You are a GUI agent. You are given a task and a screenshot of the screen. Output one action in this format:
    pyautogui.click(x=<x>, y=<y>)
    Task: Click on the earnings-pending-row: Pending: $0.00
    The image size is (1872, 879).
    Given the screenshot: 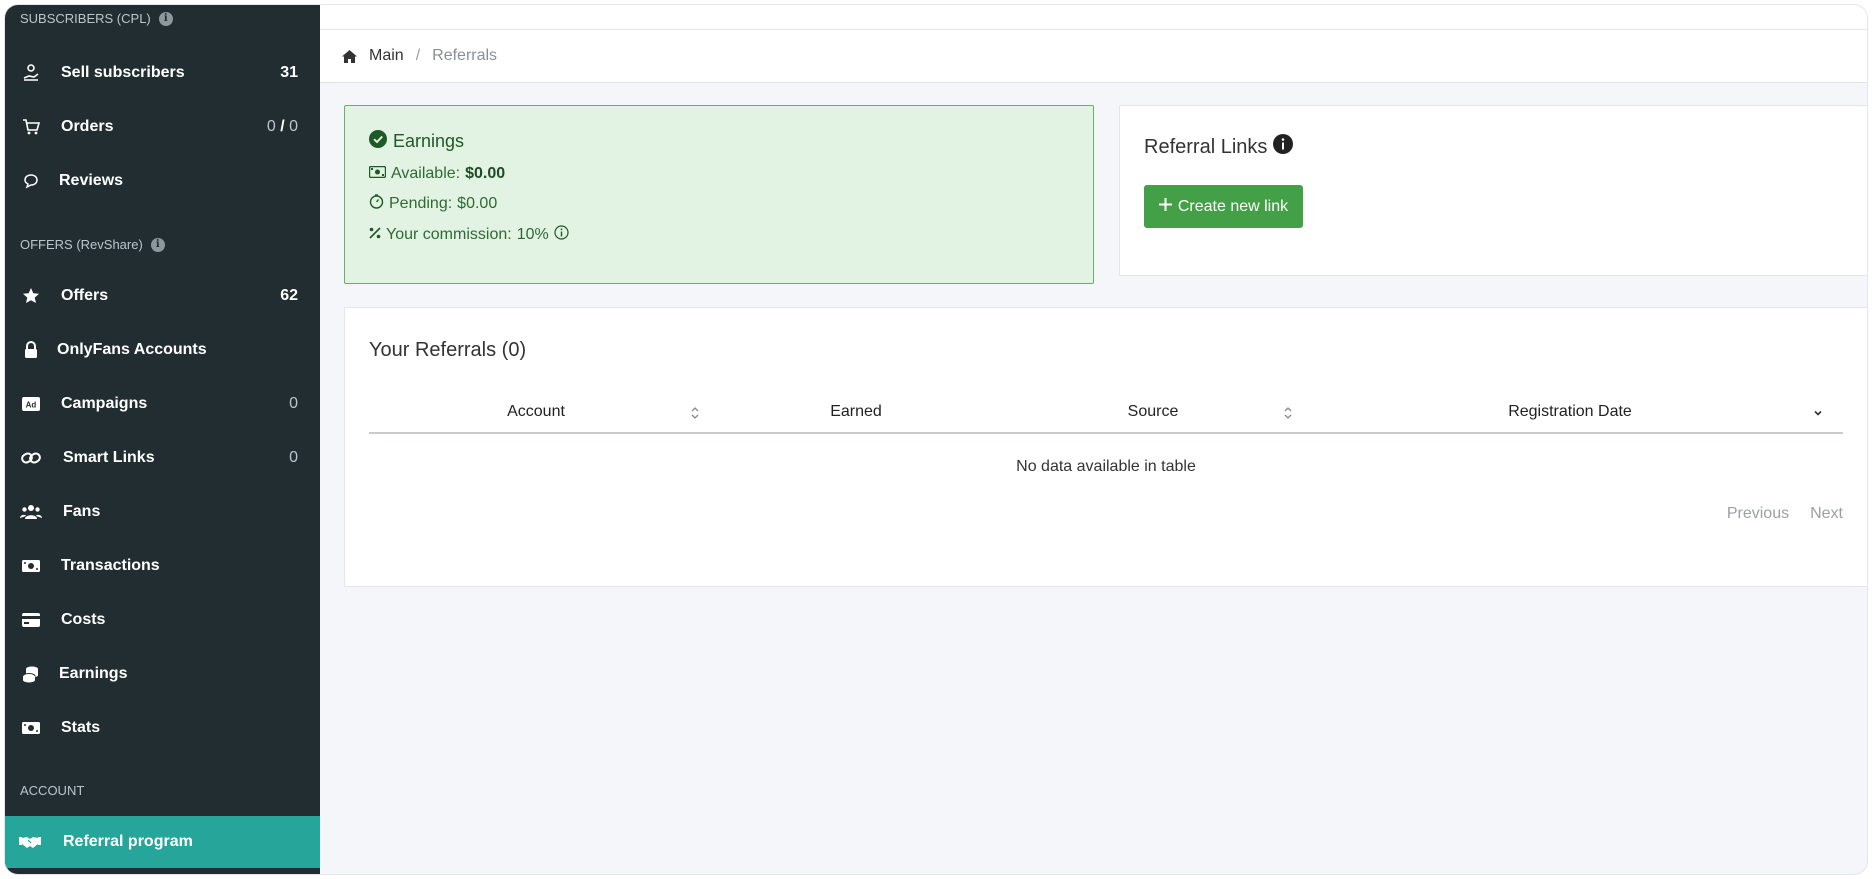 What is the action you would take?
    pyautogui.click(x=719, y=204)
    